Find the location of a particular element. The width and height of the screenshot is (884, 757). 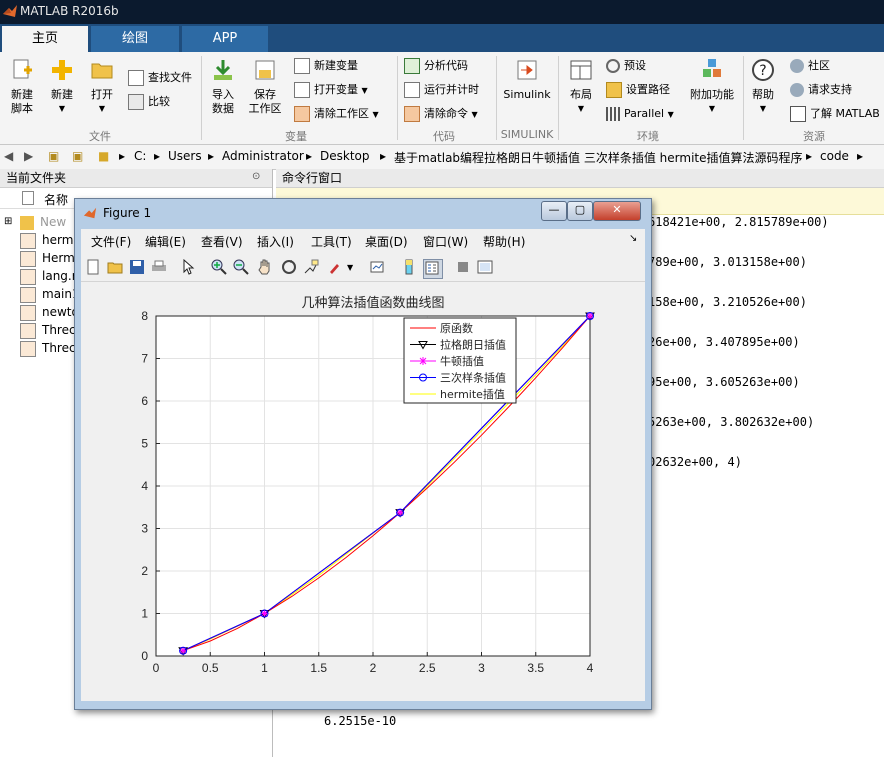

menu-help: 帮助(H) is located at coordinates (504, 241).